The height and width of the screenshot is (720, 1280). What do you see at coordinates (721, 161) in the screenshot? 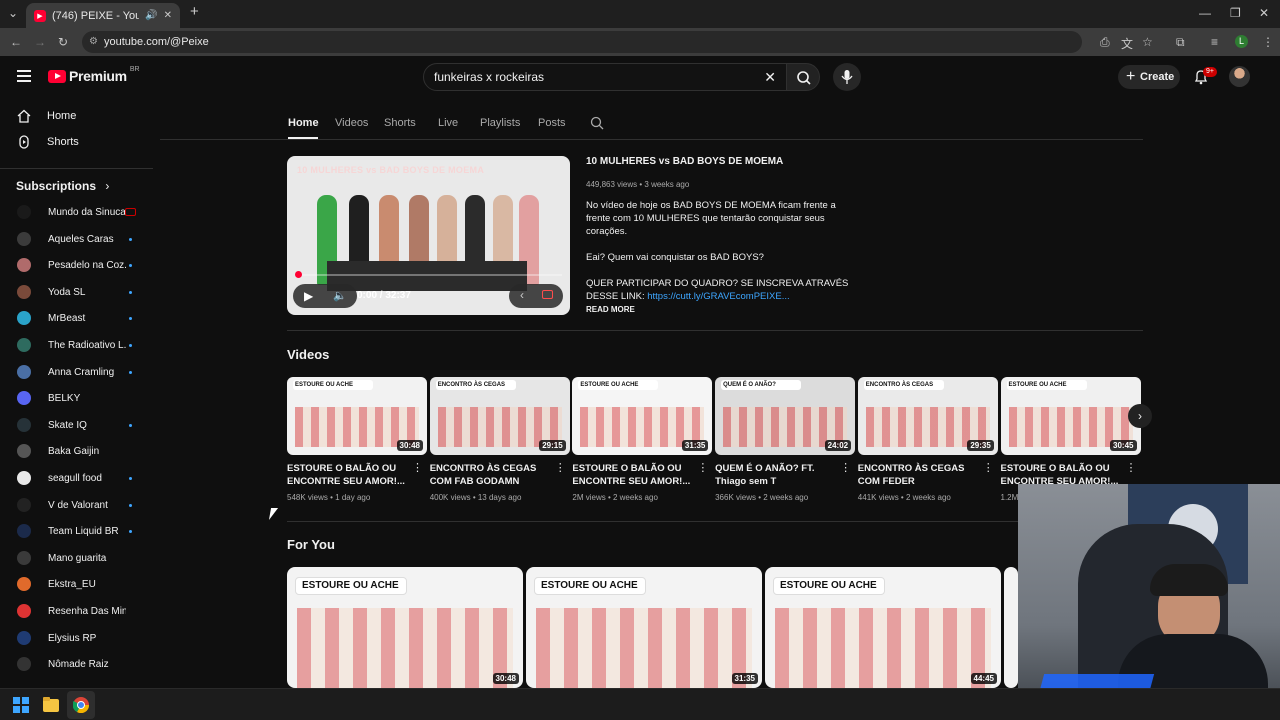
I see `featured-title: 10 MULHERES vs BAD BOYS DE MOEMA` at bounding box center [721, 161].